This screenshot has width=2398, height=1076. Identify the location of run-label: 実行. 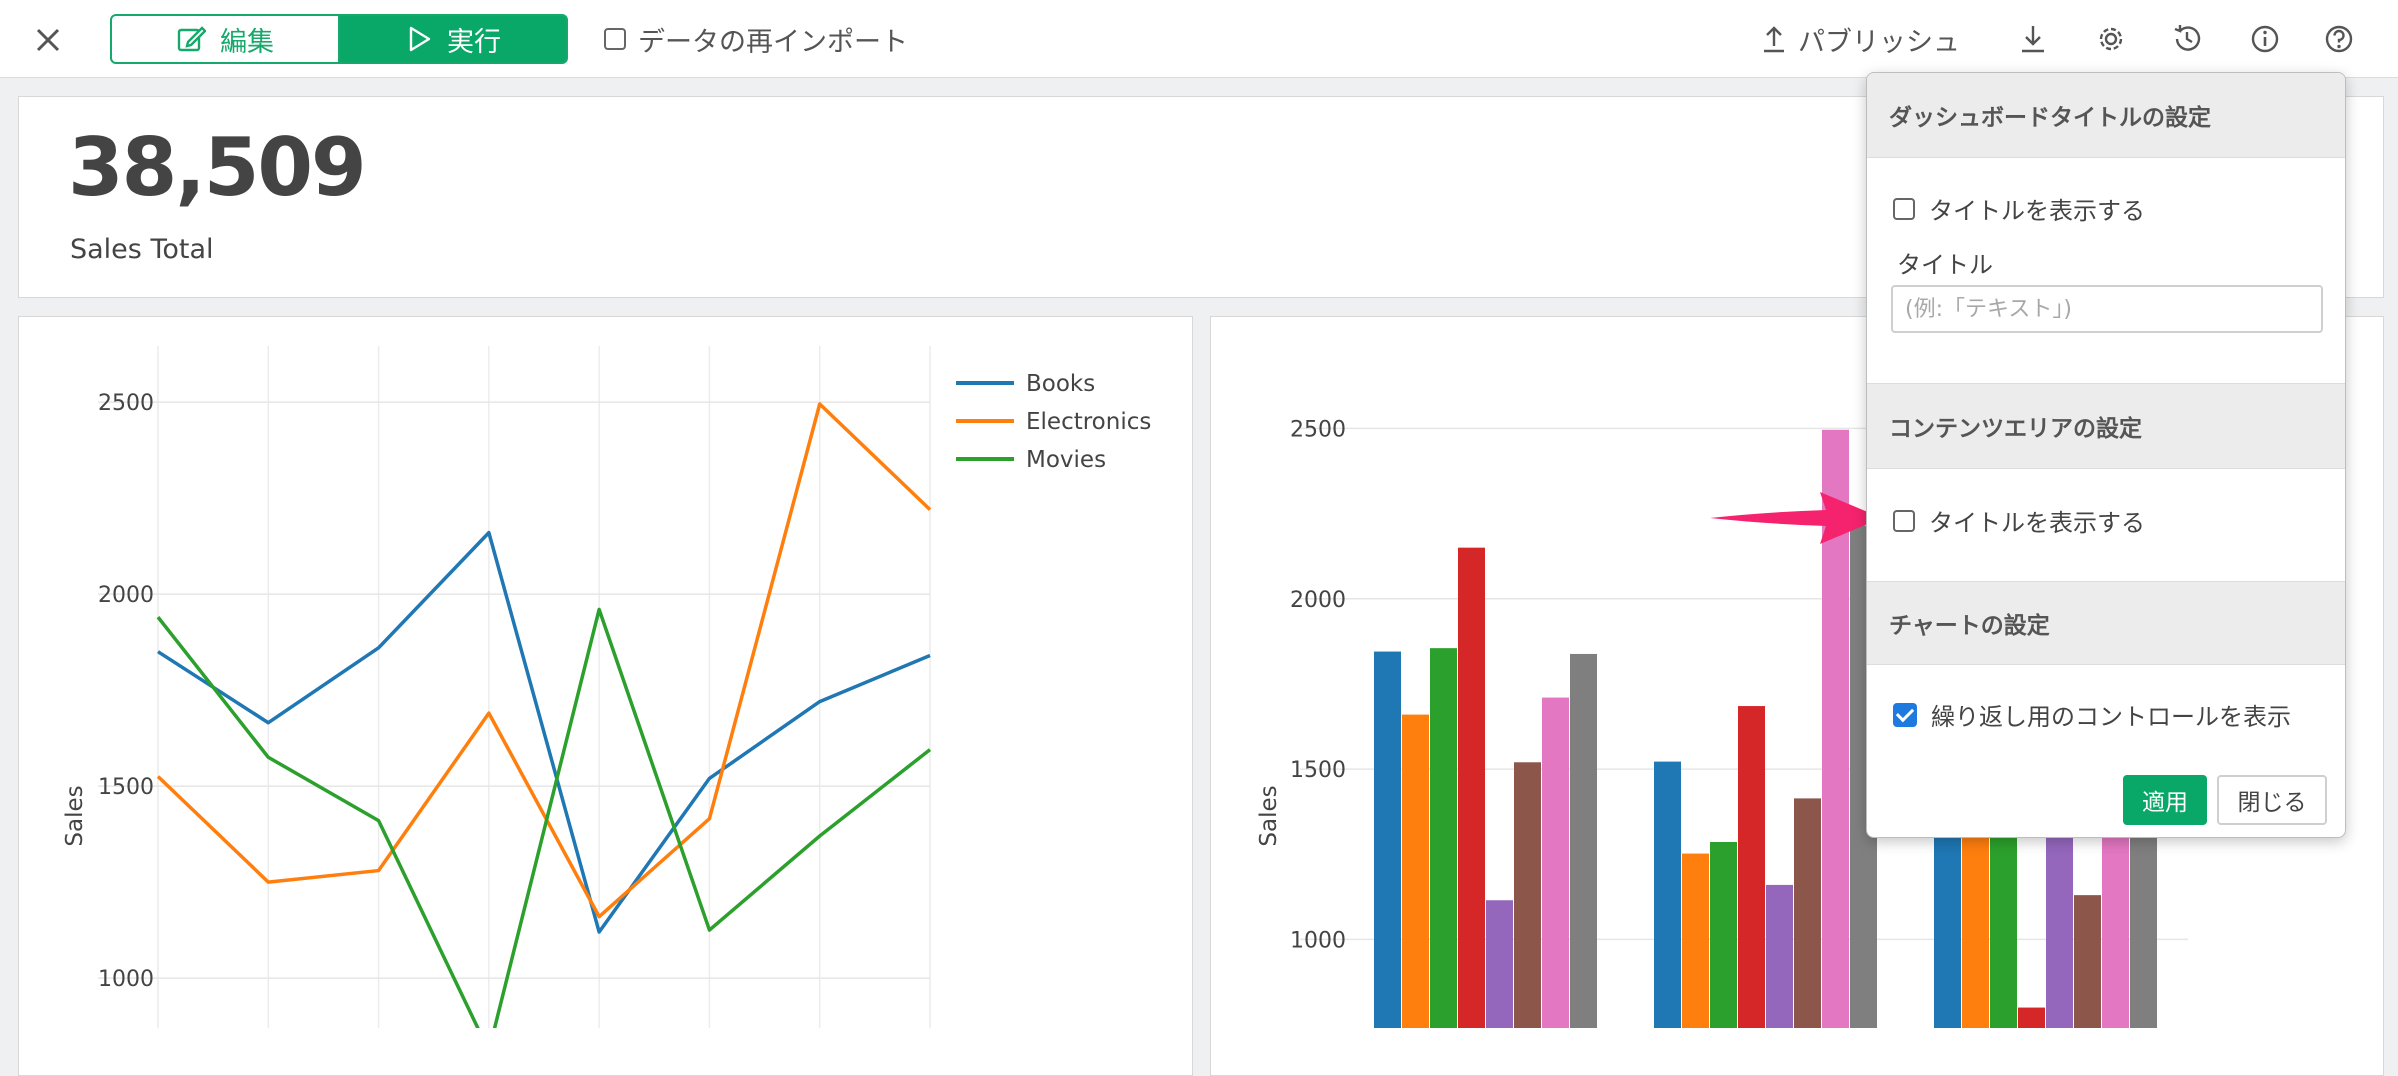
(474, 42).